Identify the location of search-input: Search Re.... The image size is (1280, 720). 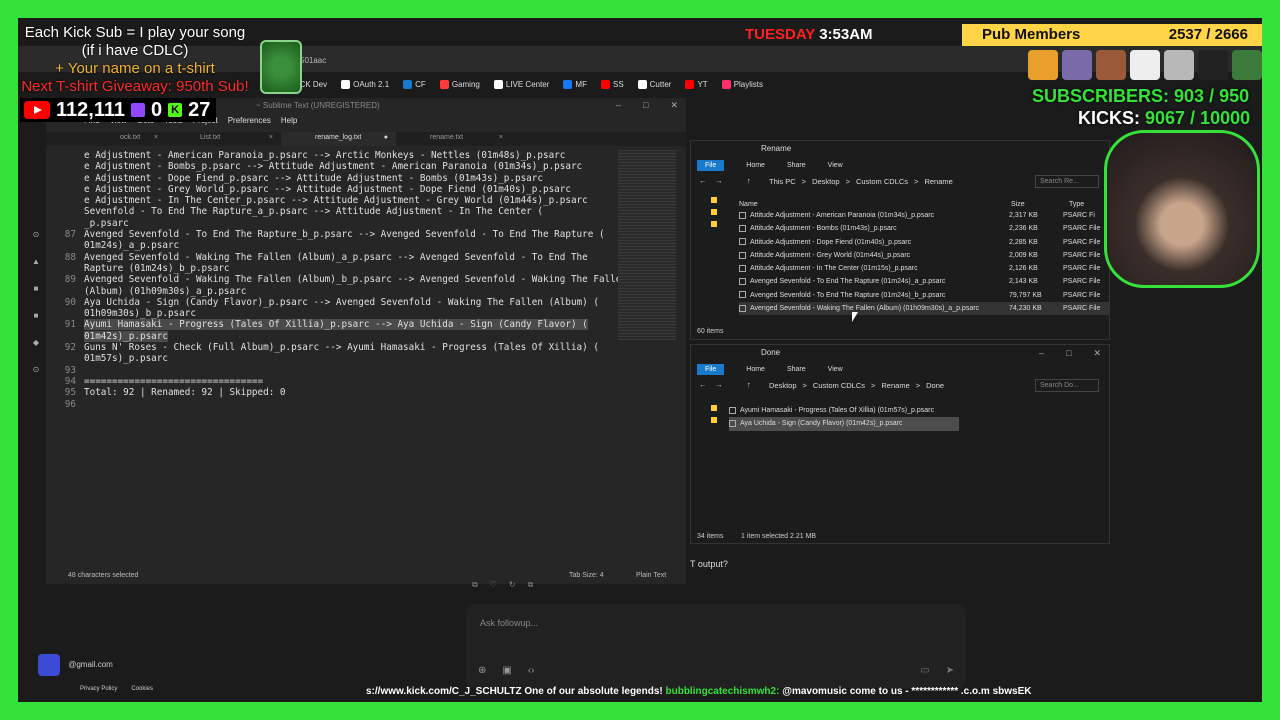
(1067, 181).